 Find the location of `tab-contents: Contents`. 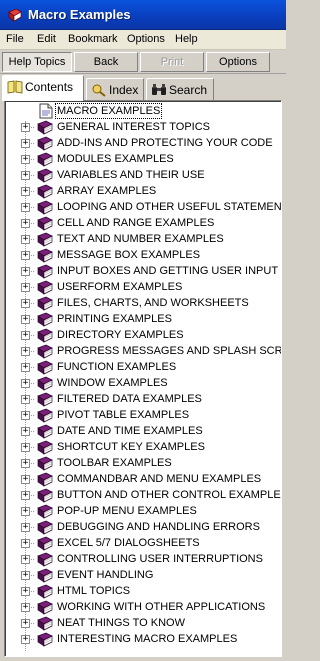

tab-contents: Contents is located at coordinates (43, 88).